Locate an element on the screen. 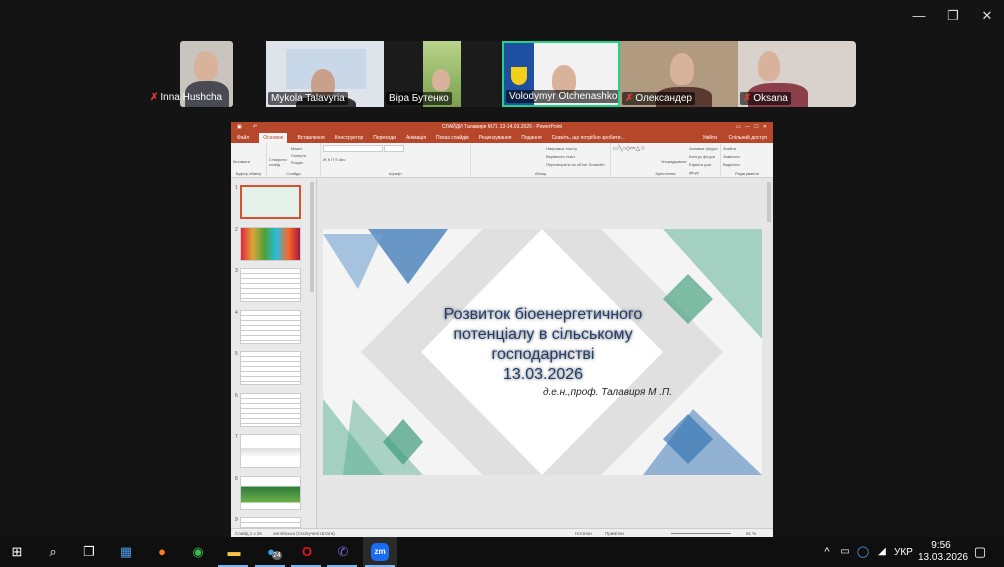  find-button: Знайти is located at coordinates (747, 149).